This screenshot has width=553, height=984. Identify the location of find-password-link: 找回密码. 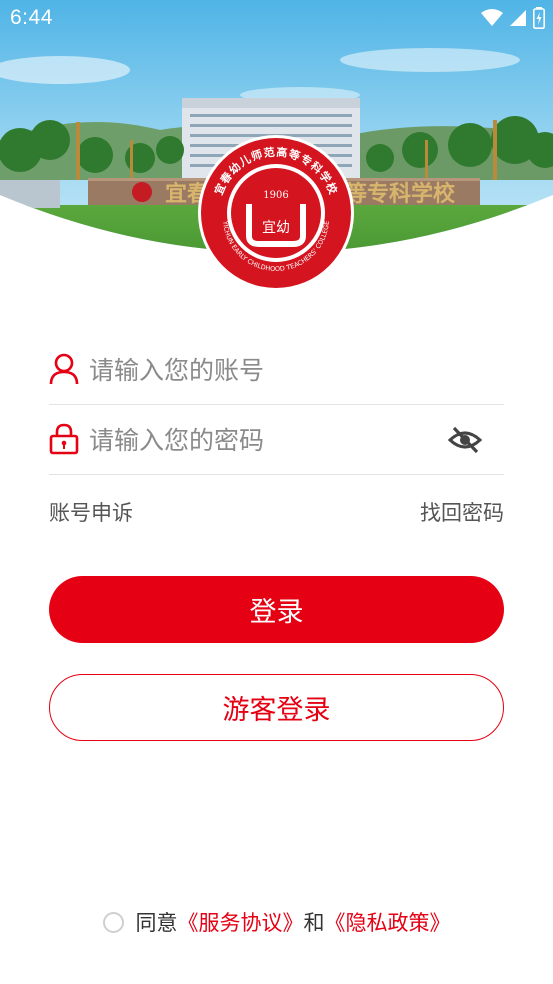
(462, 512).